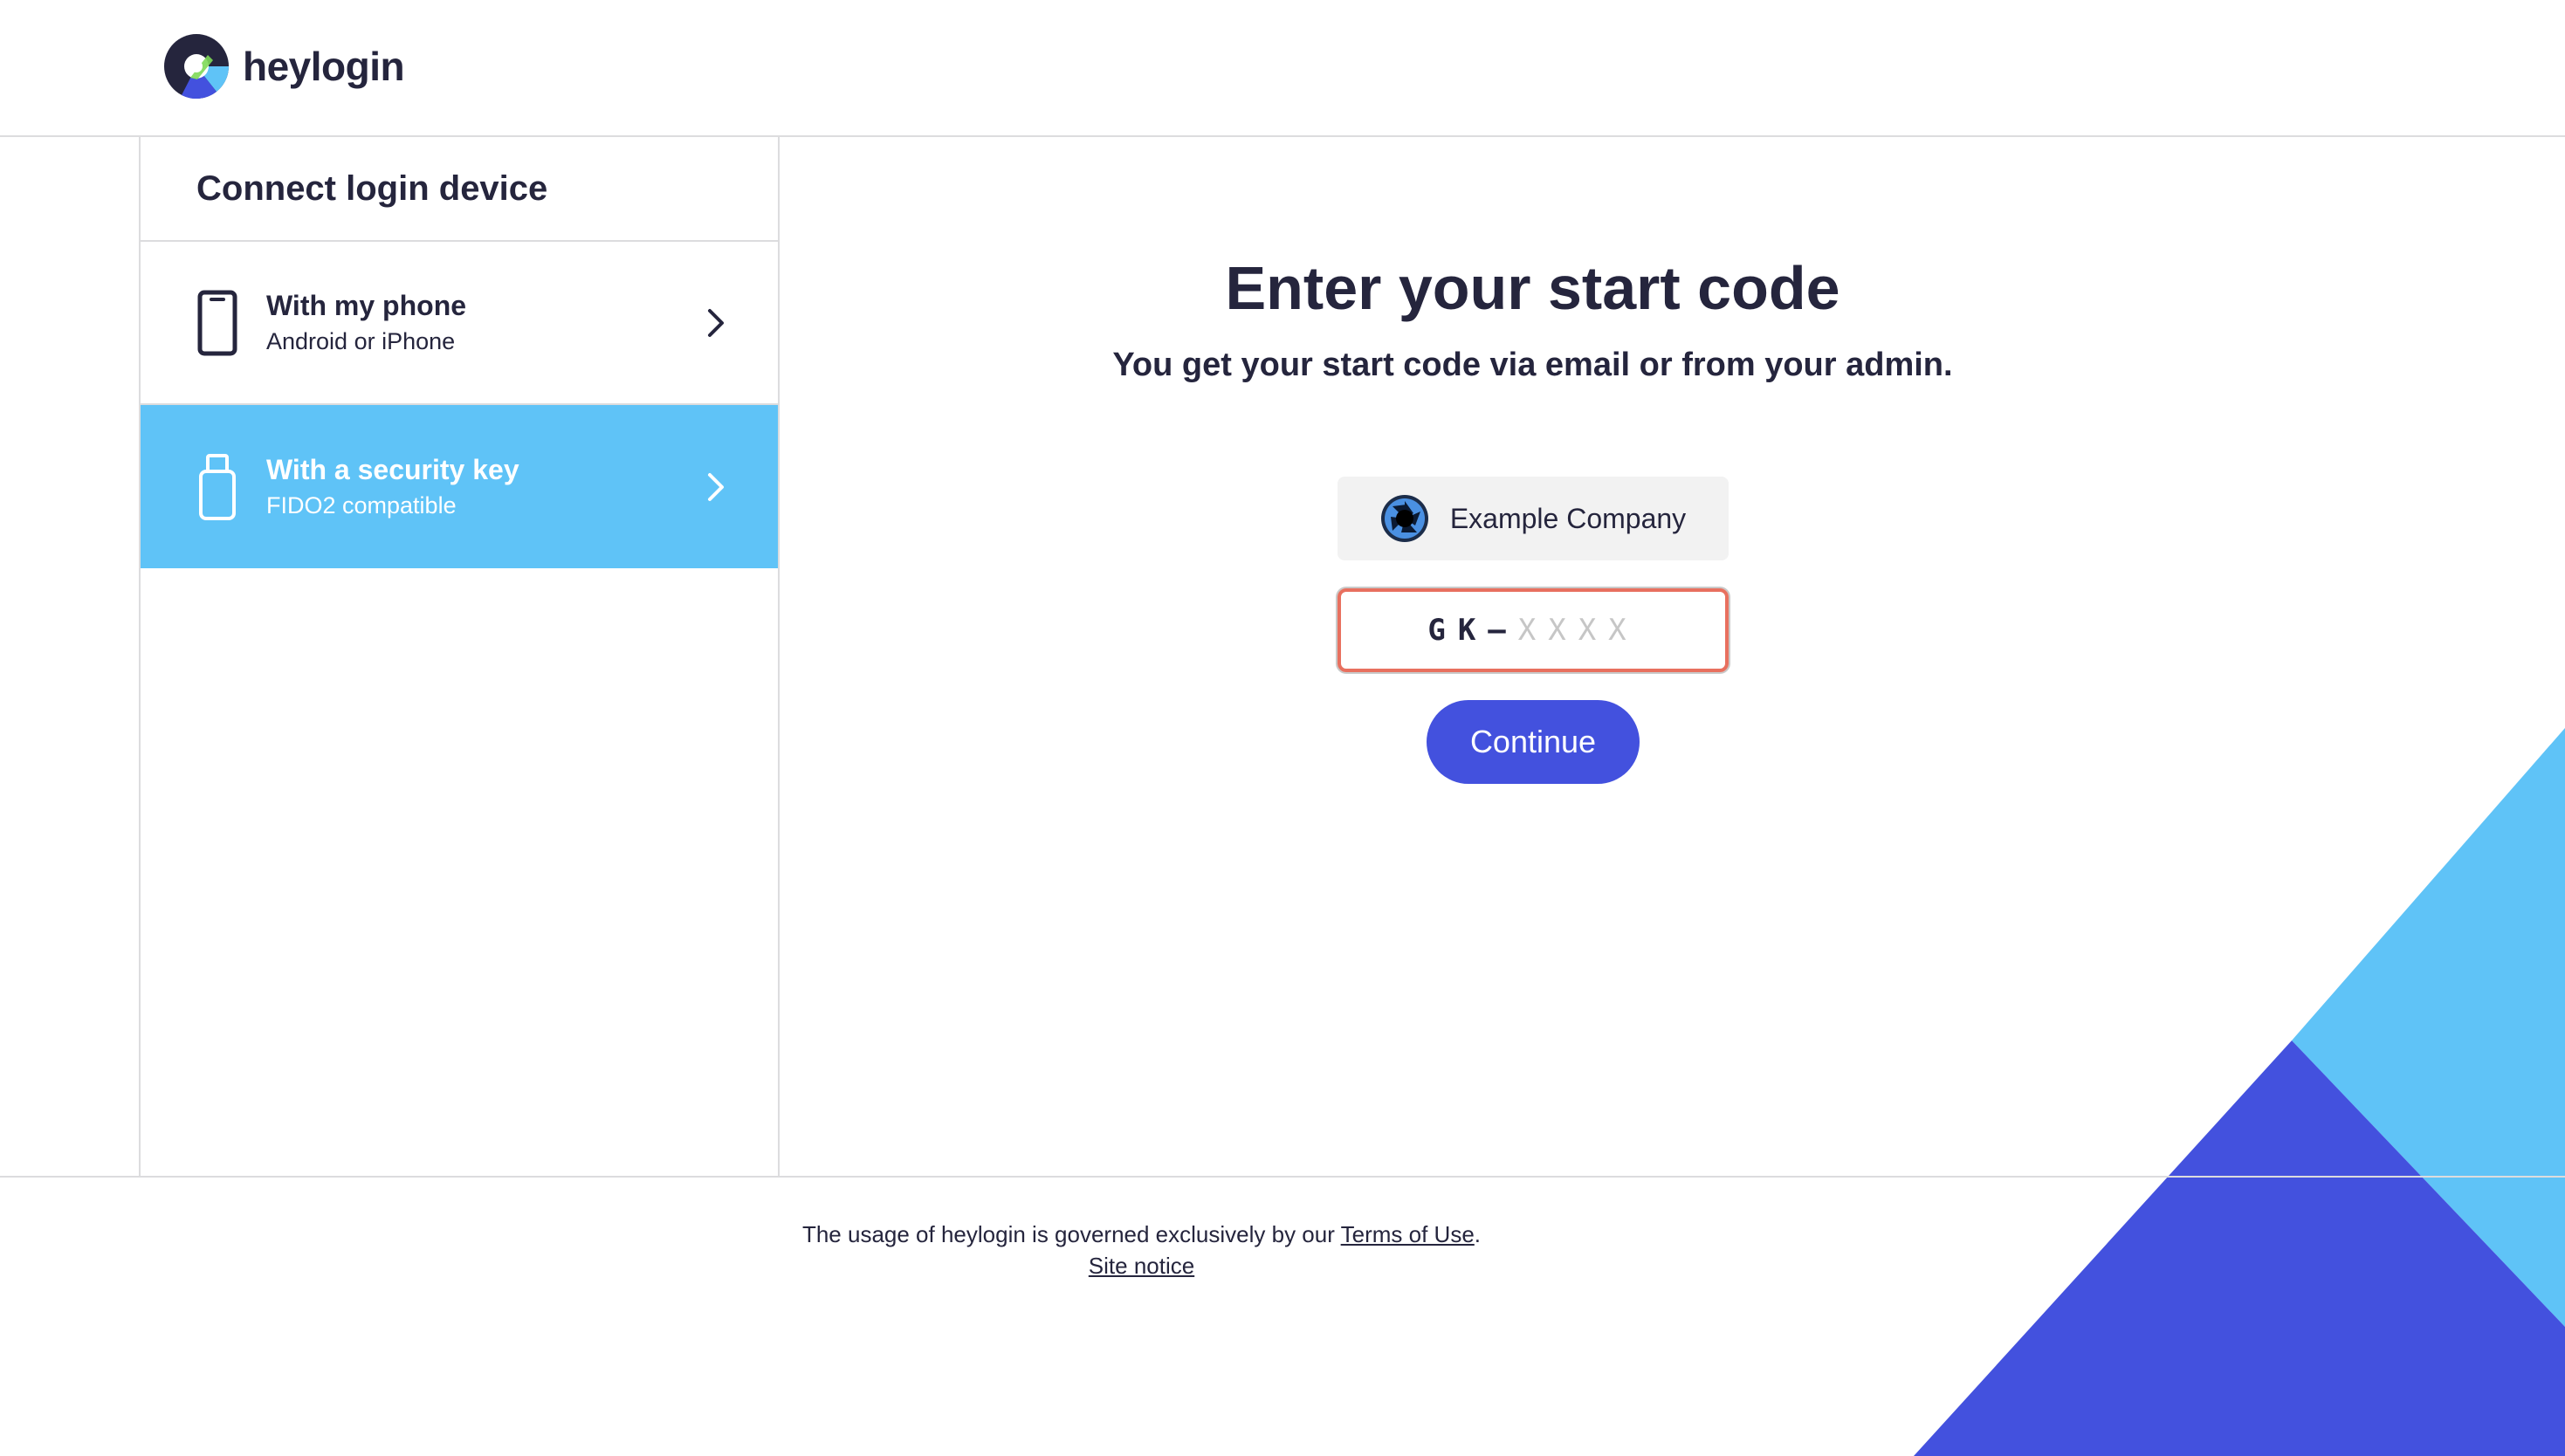  Describe the element at coordinates (1282, 68) in the screenshot. I see `top-bar: heylogin` at that location.